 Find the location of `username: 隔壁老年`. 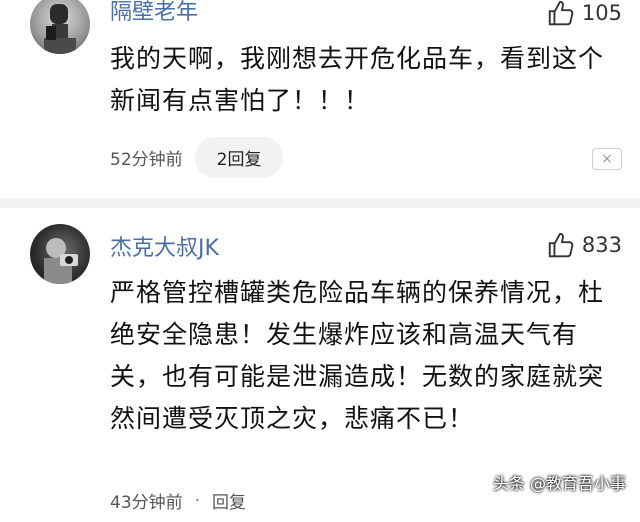

username: 隔壁老年 is located at coordinates (154, 13).